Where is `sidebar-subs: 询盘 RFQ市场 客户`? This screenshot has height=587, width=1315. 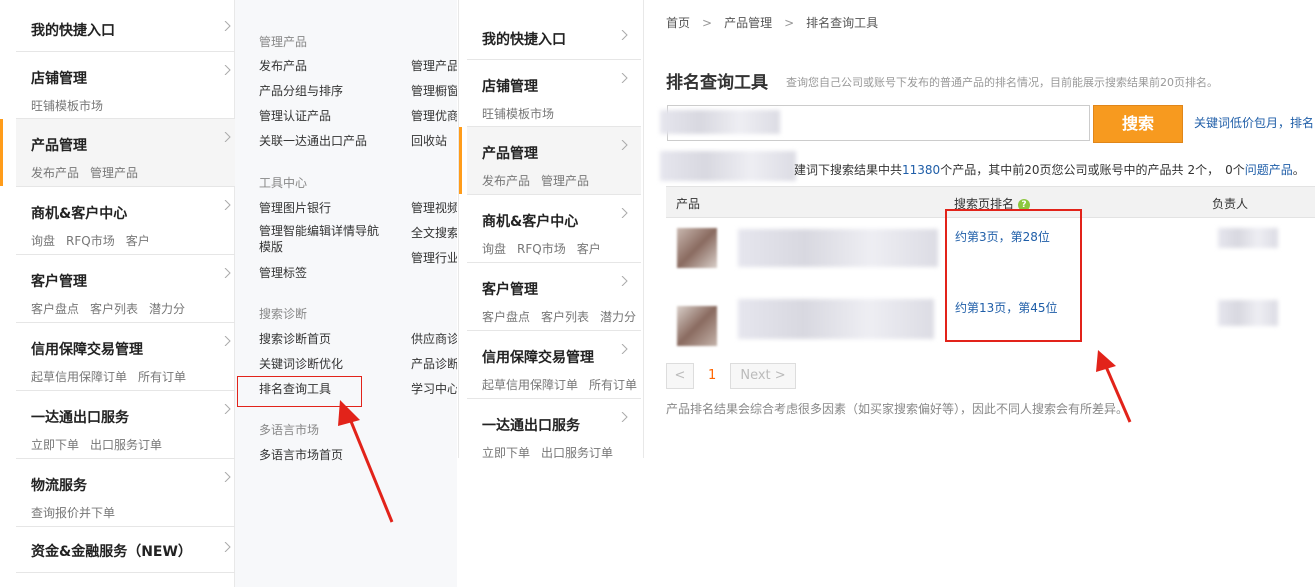
sidebar-subs: 询盘 RFQ市场 客户 is located at coordinates (547, 248).